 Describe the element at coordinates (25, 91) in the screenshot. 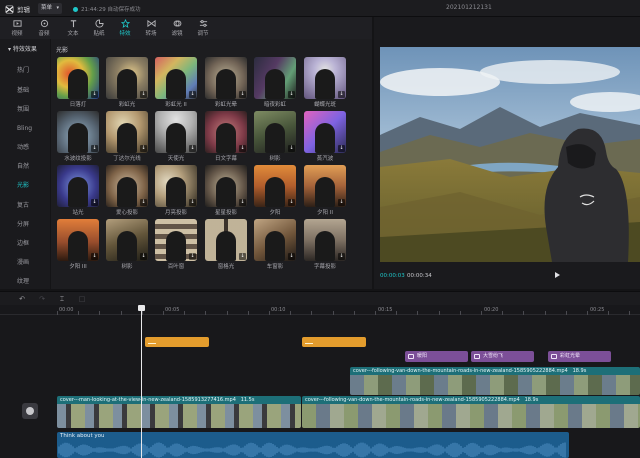

I see `category-item-basic: 基础` at that location.